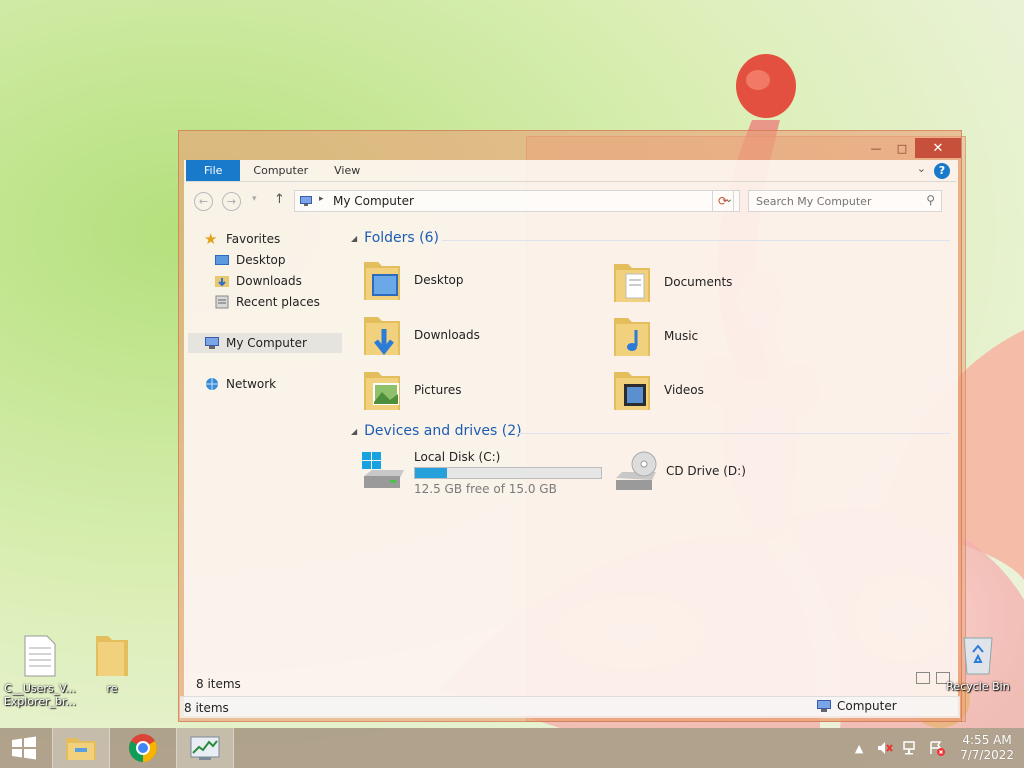 The image size is (1024, 768). I want to click on minimize-button: —, so click(876, 148).